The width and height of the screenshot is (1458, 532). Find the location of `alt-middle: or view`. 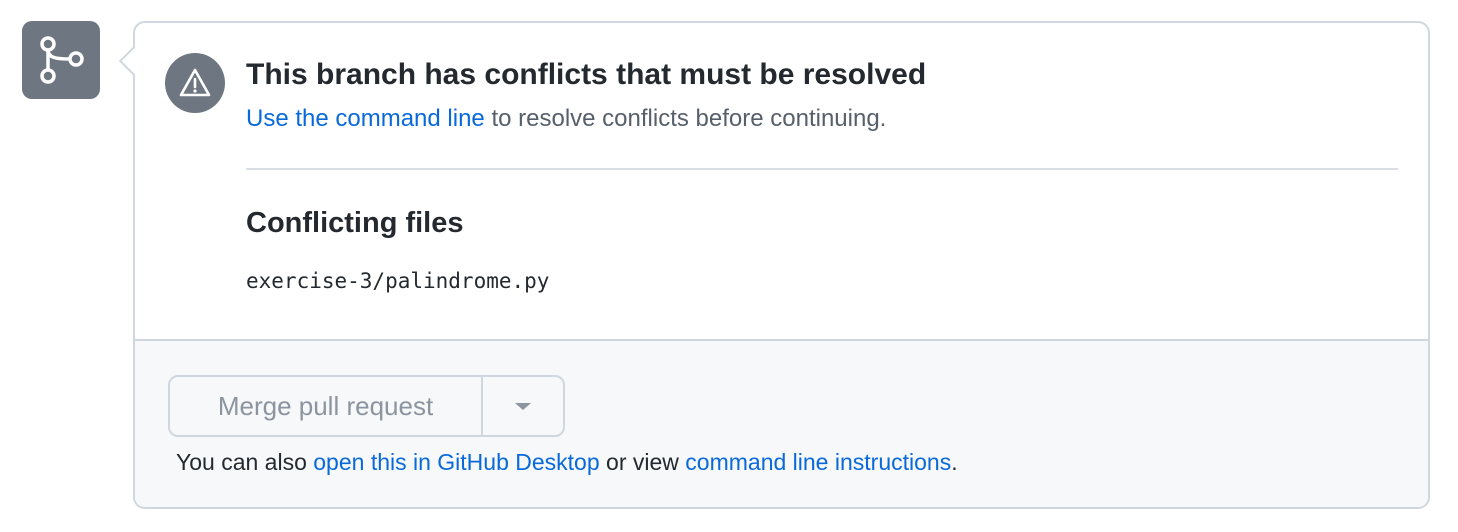

alt-middle: or view is located at coordinates (642, 462).